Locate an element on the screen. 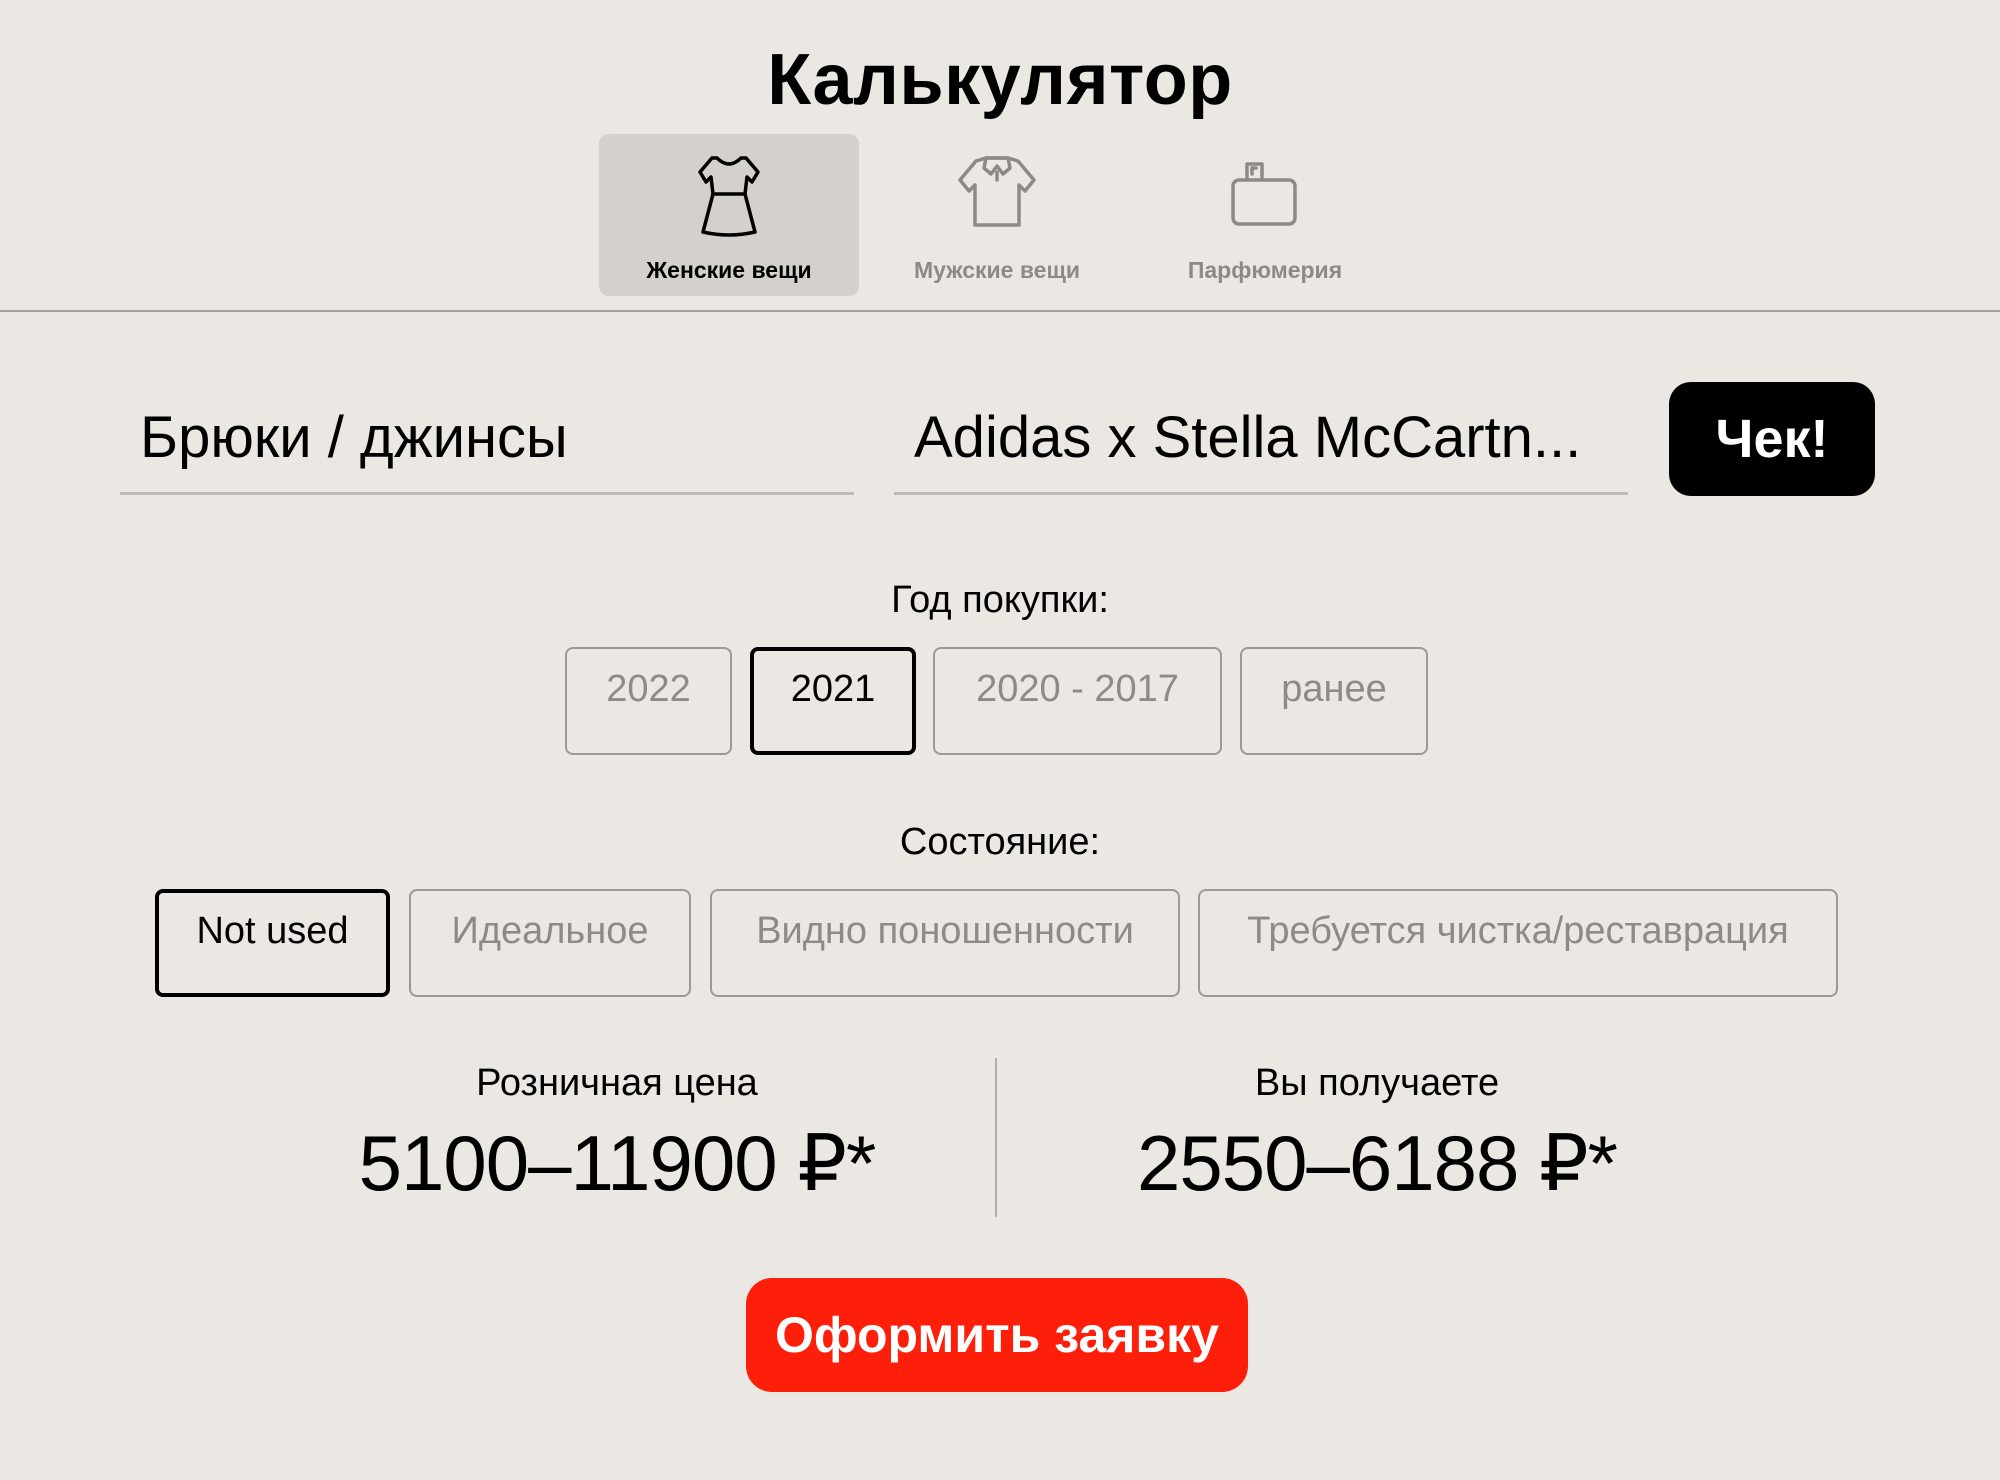  condition-option-worn: Видно поношенности is located at coordinates (945, 943).